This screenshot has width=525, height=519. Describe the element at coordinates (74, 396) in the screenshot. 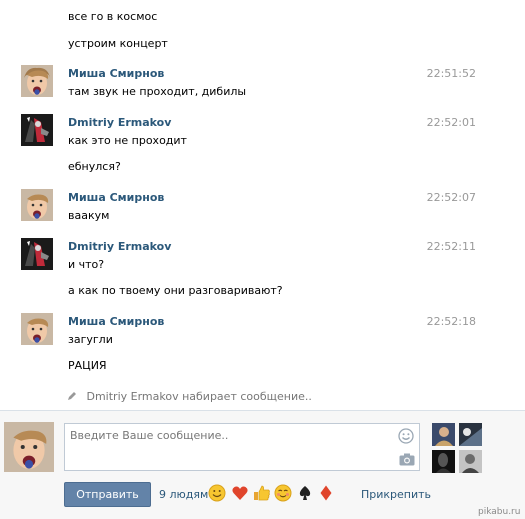

I see `pencil-icon` at that location.